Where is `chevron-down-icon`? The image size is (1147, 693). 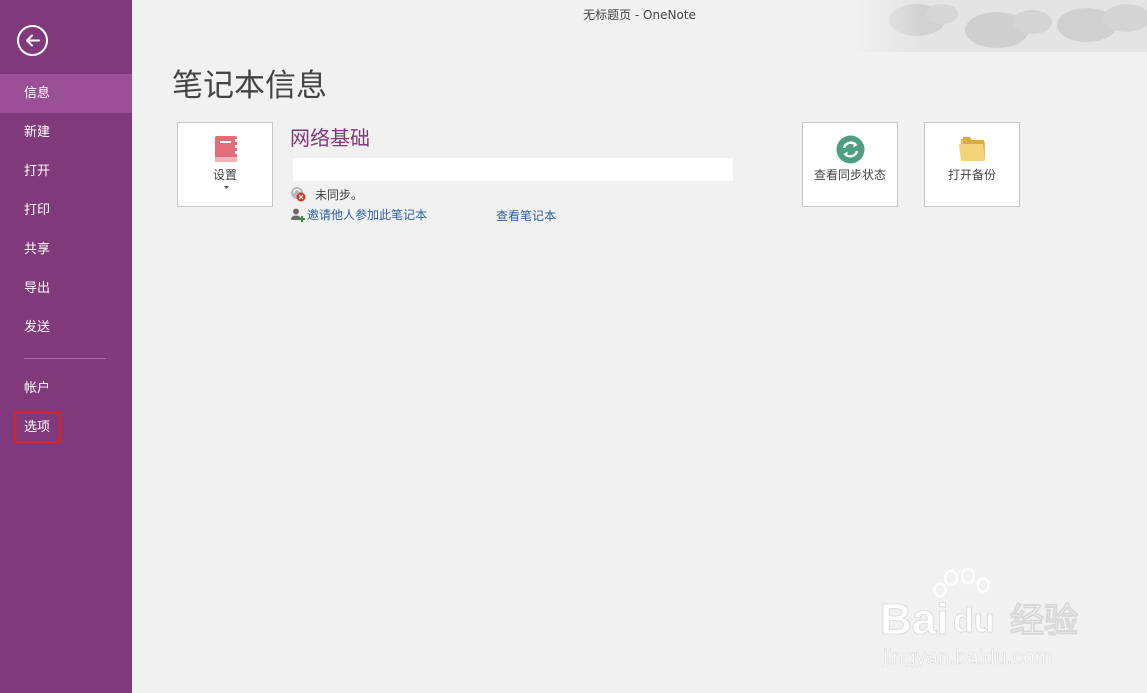
chevron-down-icon is located at coordinates (226, 187).